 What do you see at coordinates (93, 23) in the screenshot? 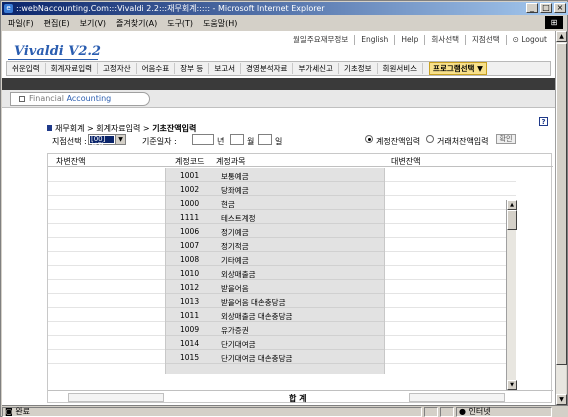
I see `menu-view: 보기(V)` at bounding box center [93, 23].